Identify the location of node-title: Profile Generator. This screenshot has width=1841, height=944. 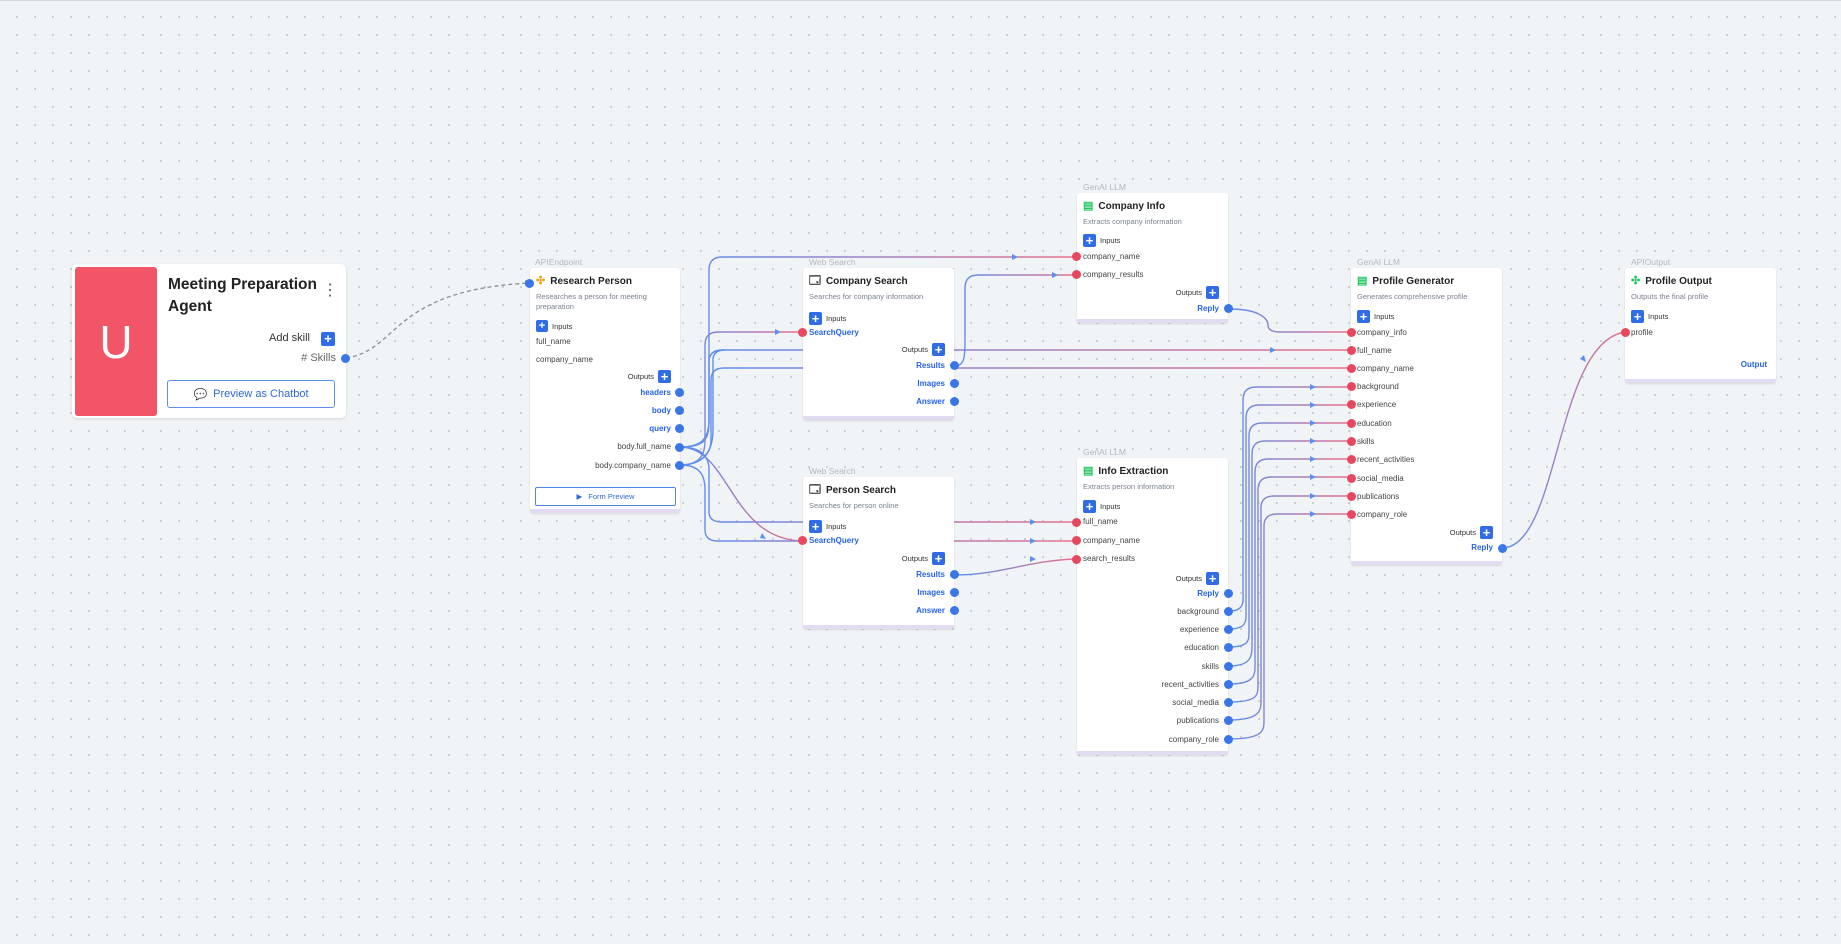
(1413, 281).